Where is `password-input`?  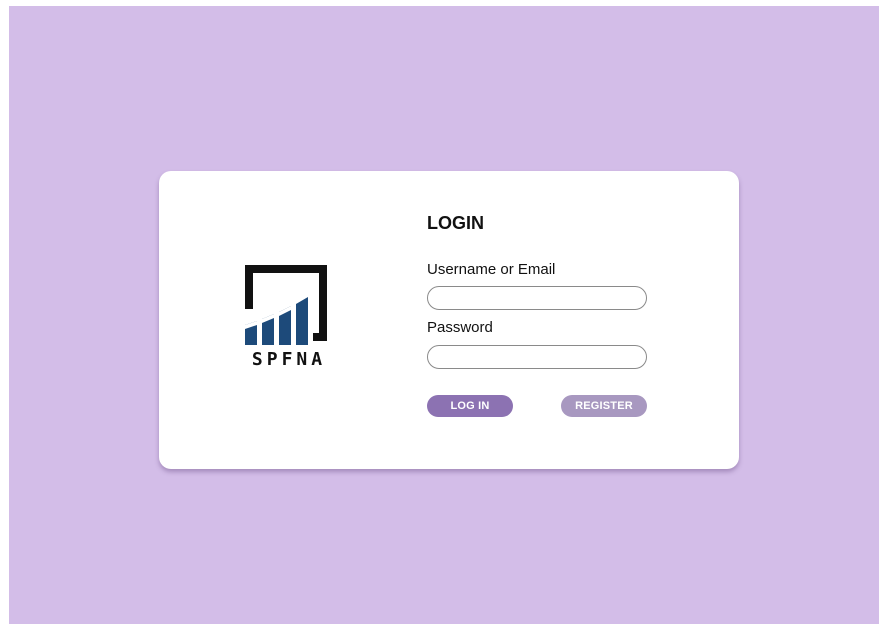
password-input is located at coordinates (537, 357).